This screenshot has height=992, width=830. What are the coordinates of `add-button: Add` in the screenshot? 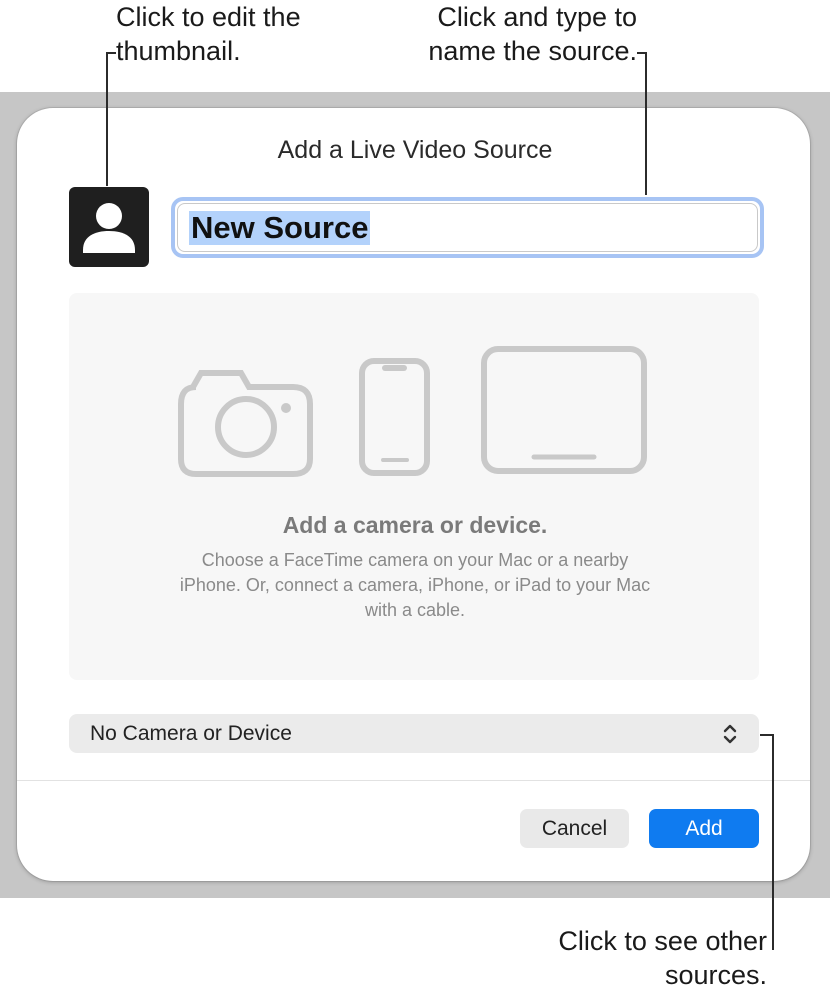 It's located at (704, 828).